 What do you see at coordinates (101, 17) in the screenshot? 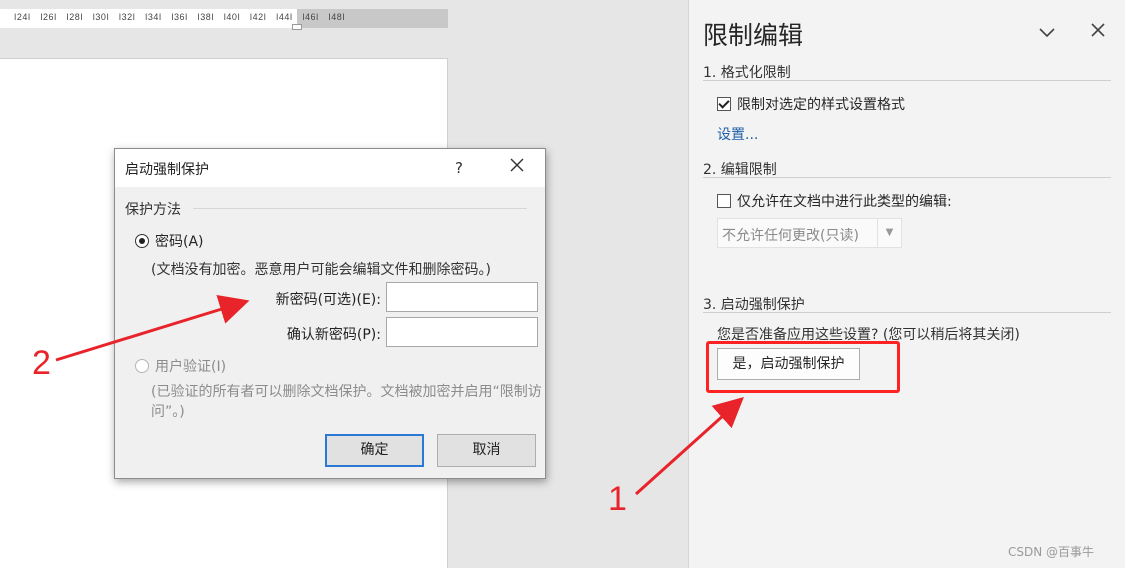
I see `ruler-tick-label: ǀ30ǀ` at bounding box center [101, 17].